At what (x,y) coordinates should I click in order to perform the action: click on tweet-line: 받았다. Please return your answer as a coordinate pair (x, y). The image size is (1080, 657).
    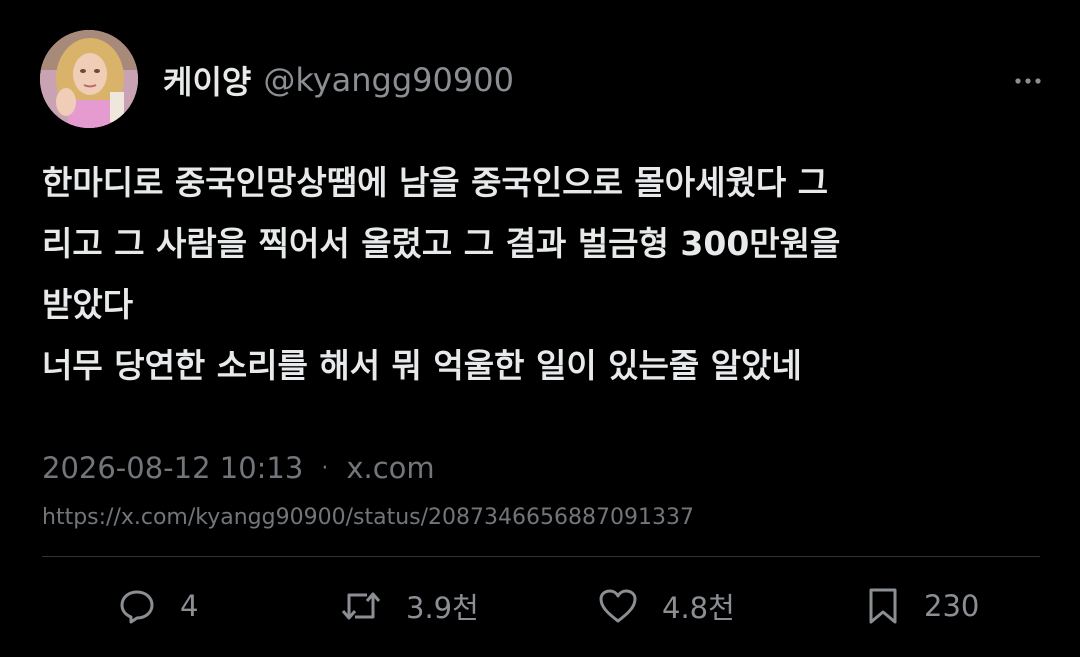
    Looking at the image, I should click on (88, 304).